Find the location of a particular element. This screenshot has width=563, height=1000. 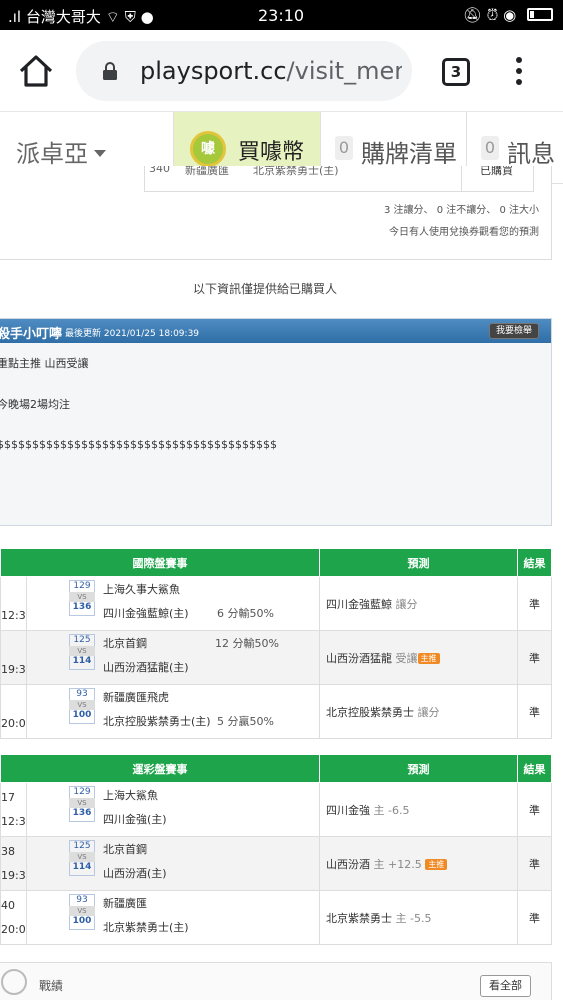

match-cell: 129 VS 136 上海久事大鯊魚 四川金強藍鯨(主) 6 分輸50% is located at coordinates (173, 603).